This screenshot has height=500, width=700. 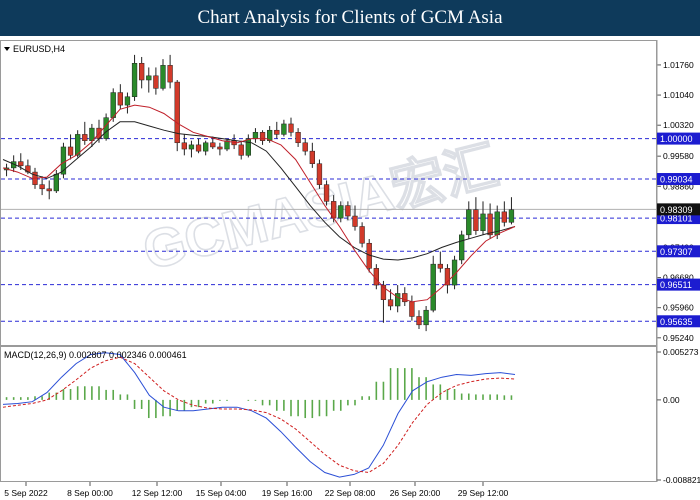 I want to click on time-tick-label: 26 Sep 20:00, so click(x=415, y=493).